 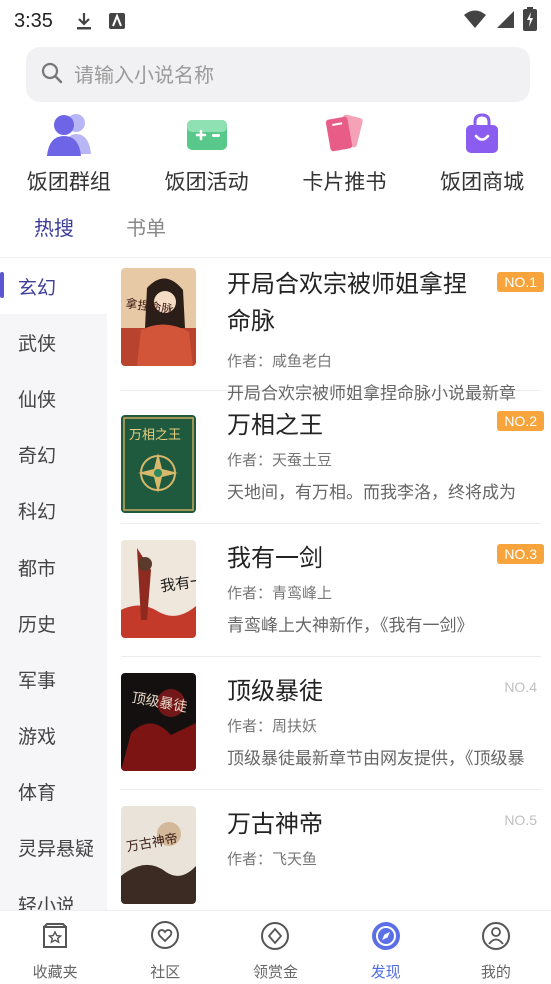 I want to click on nav-discover: 发现, so click(x=386, y=947).